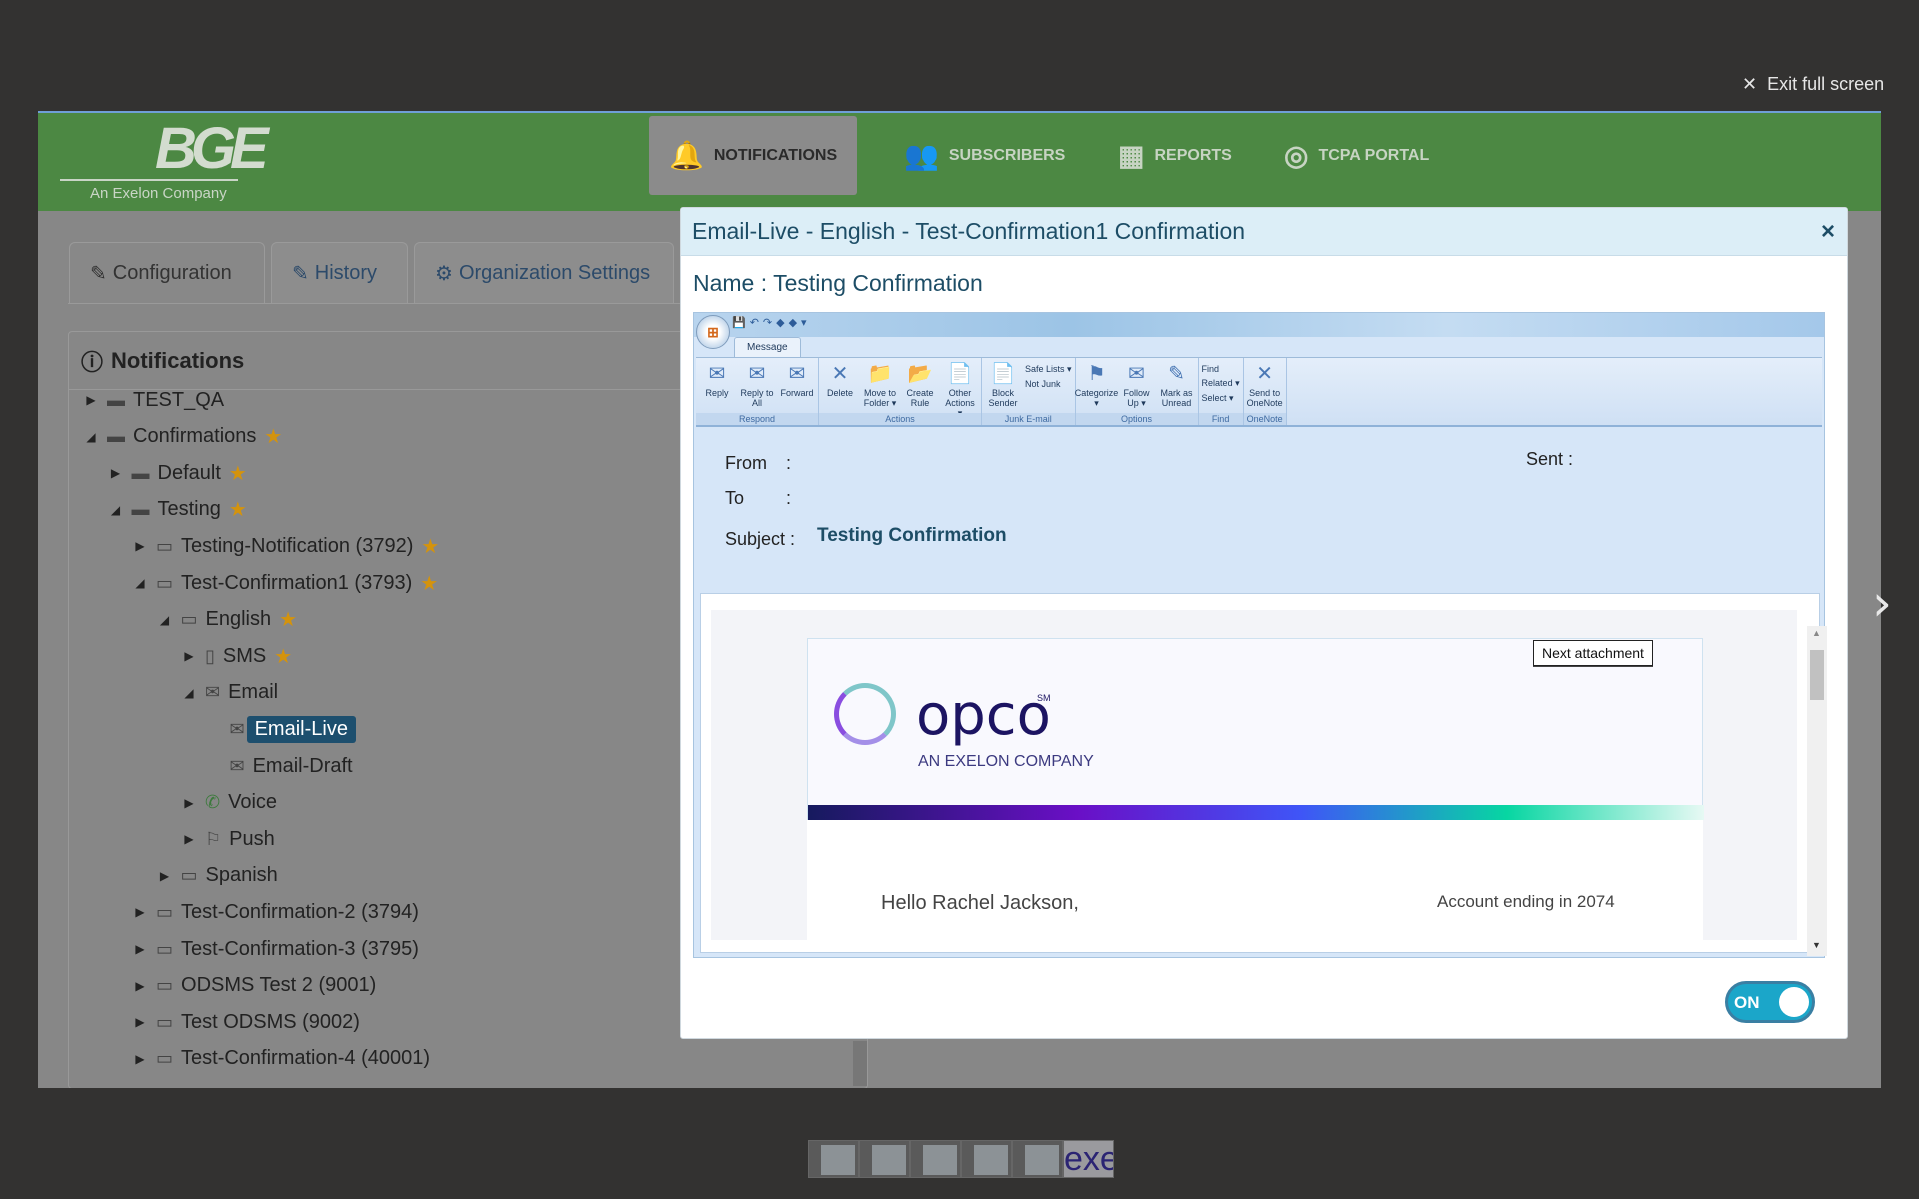 Image resolution: width=1919 pixels, height=1199 pixels. Describe the element at coordinates (297, 545) in the screenshot. I see `tree-item-label: Testing-Notification (3792)` at that location.